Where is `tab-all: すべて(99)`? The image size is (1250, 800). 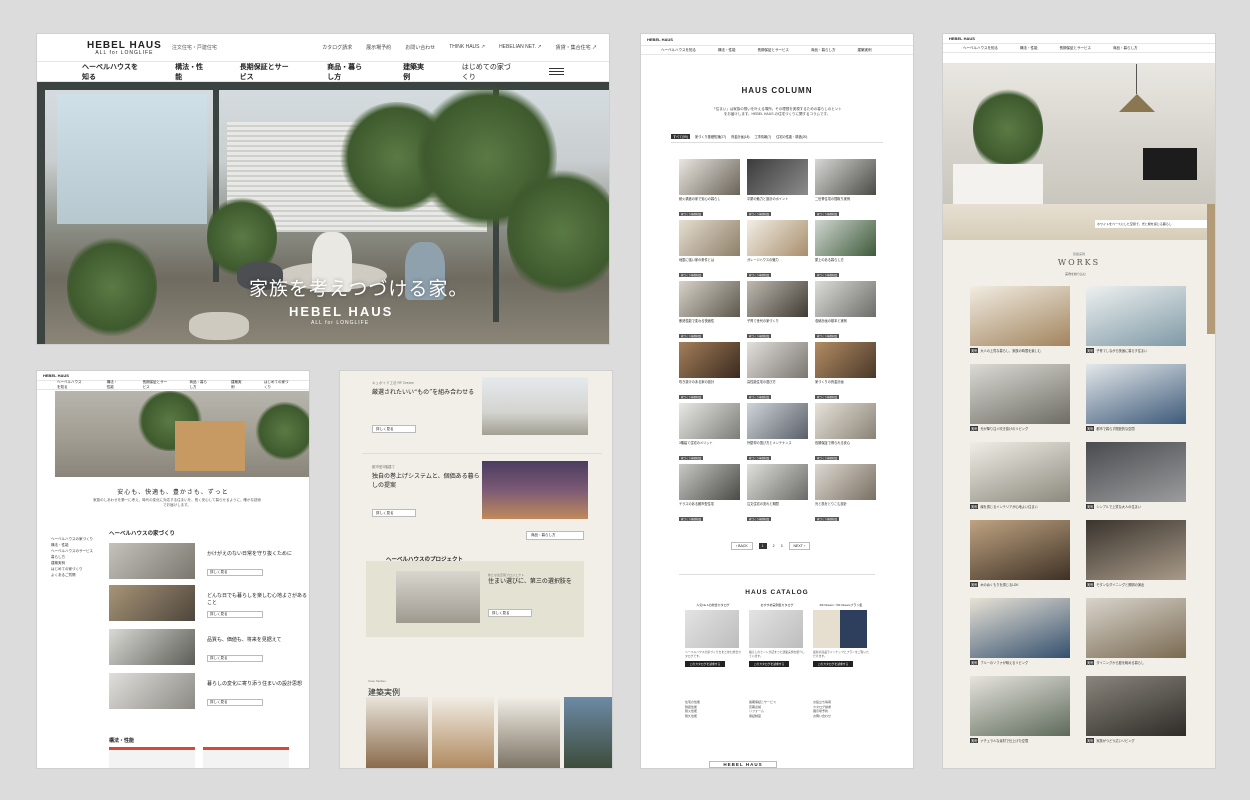 tab-all: すべて(99) is located at coordinates (680, 136).